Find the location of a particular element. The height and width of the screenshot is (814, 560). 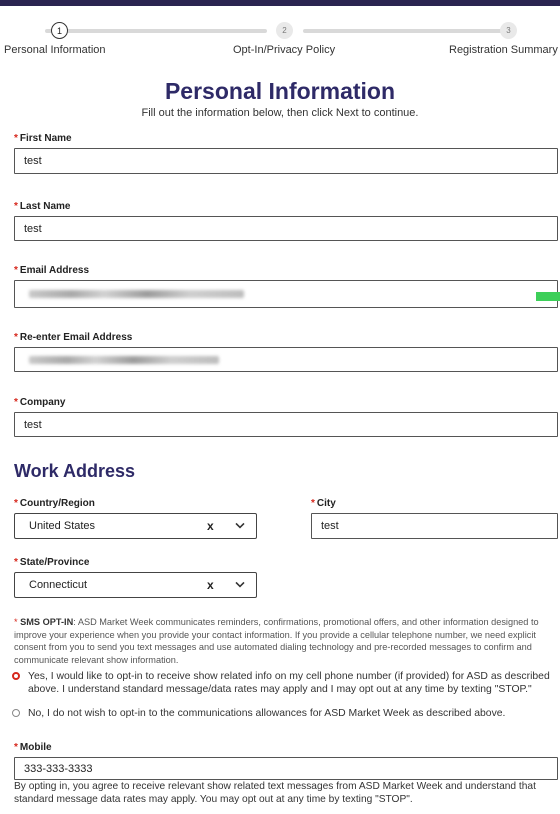

state-select: Connecticut x is located at coordinates (135, 585).